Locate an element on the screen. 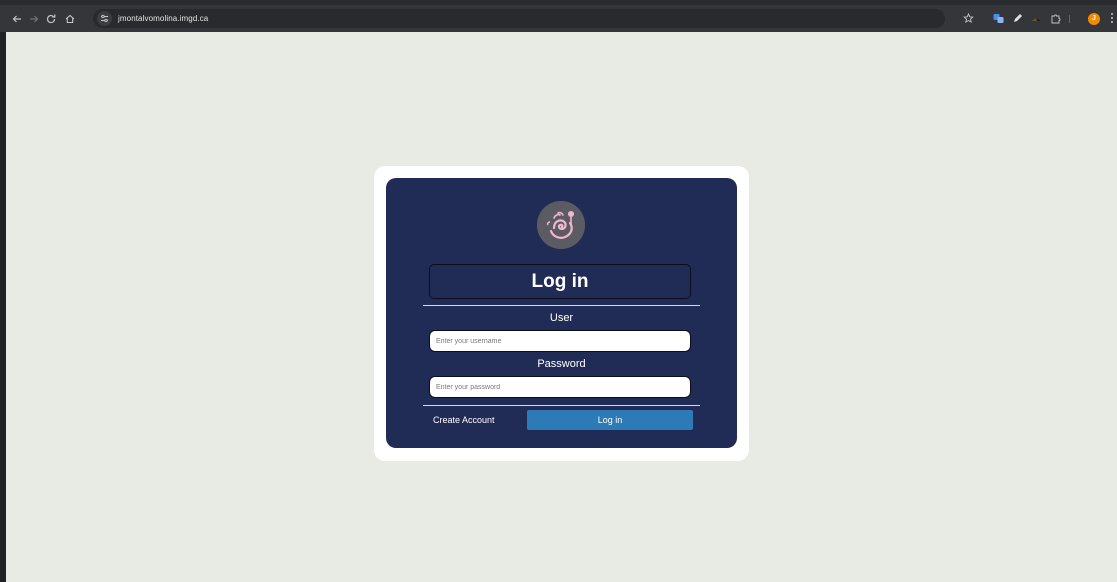 This screenshot has width=1117, height=582. pen-icon is located at coordinates (1017, 18).